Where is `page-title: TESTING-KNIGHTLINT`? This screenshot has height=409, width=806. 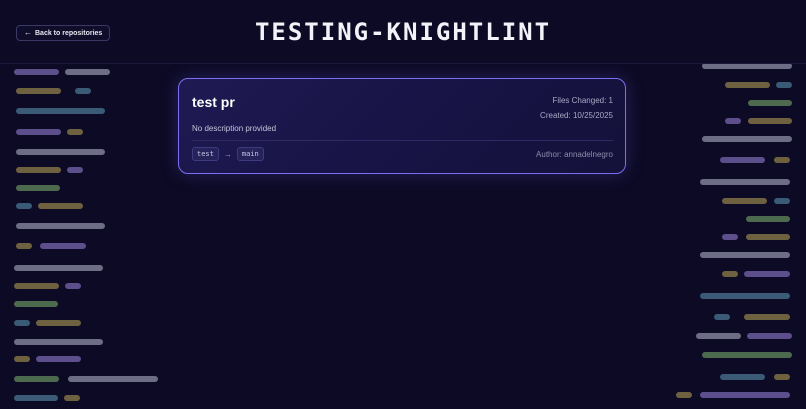
page-title: TESTING-KNIGHTLINT is located at coordinates (403, 32).